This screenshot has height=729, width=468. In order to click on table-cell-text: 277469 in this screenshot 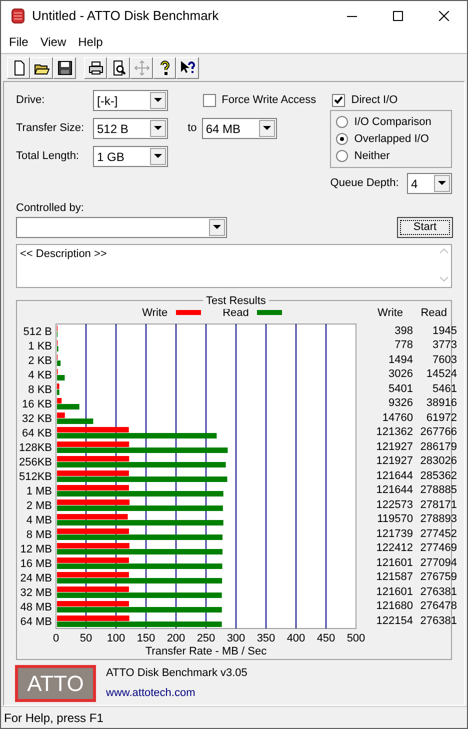, I will do `click(438, 548)`.